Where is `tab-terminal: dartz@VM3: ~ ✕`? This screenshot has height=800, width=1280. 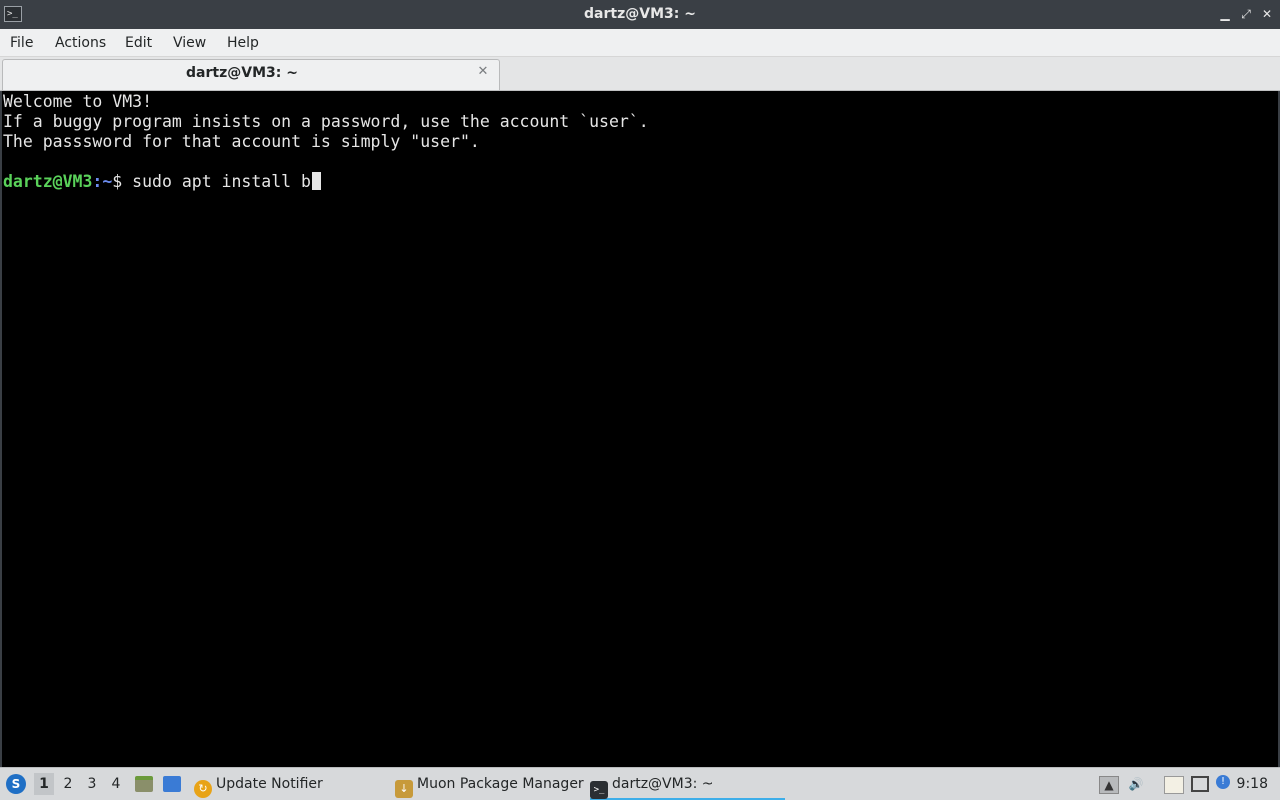 tab-terminal: dartz@VM3: ~ ✕ is located at coordinates (251, 74).